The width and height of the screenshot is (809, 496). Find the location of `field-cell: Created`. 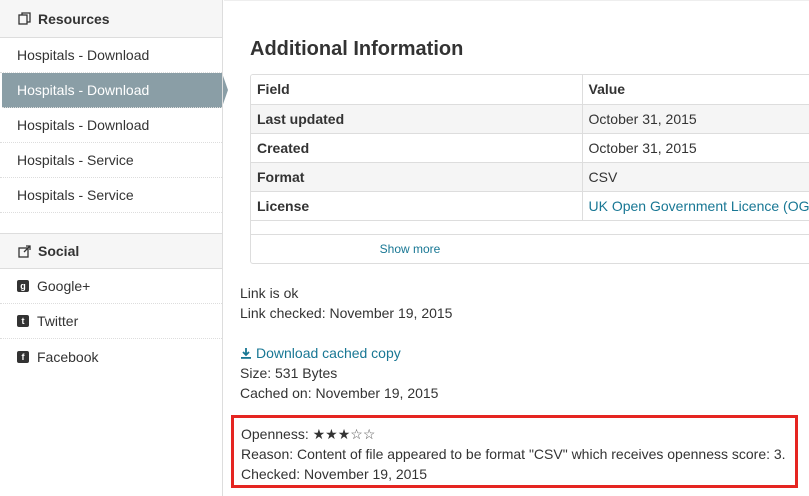

field-cell: Created is located at coordinates (417, 148).